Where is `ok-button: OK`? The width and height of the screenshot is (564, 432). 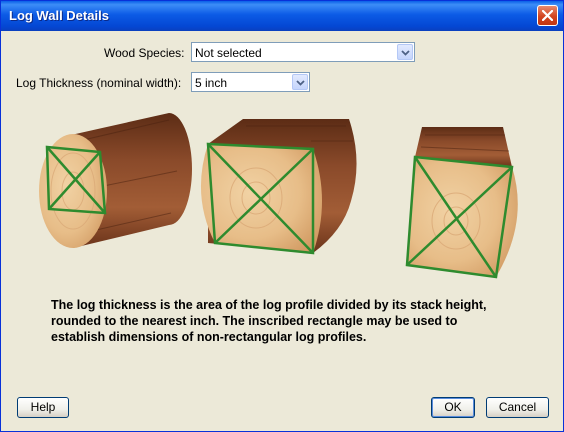 ok-button: OK is located at coordinates (453, 407).